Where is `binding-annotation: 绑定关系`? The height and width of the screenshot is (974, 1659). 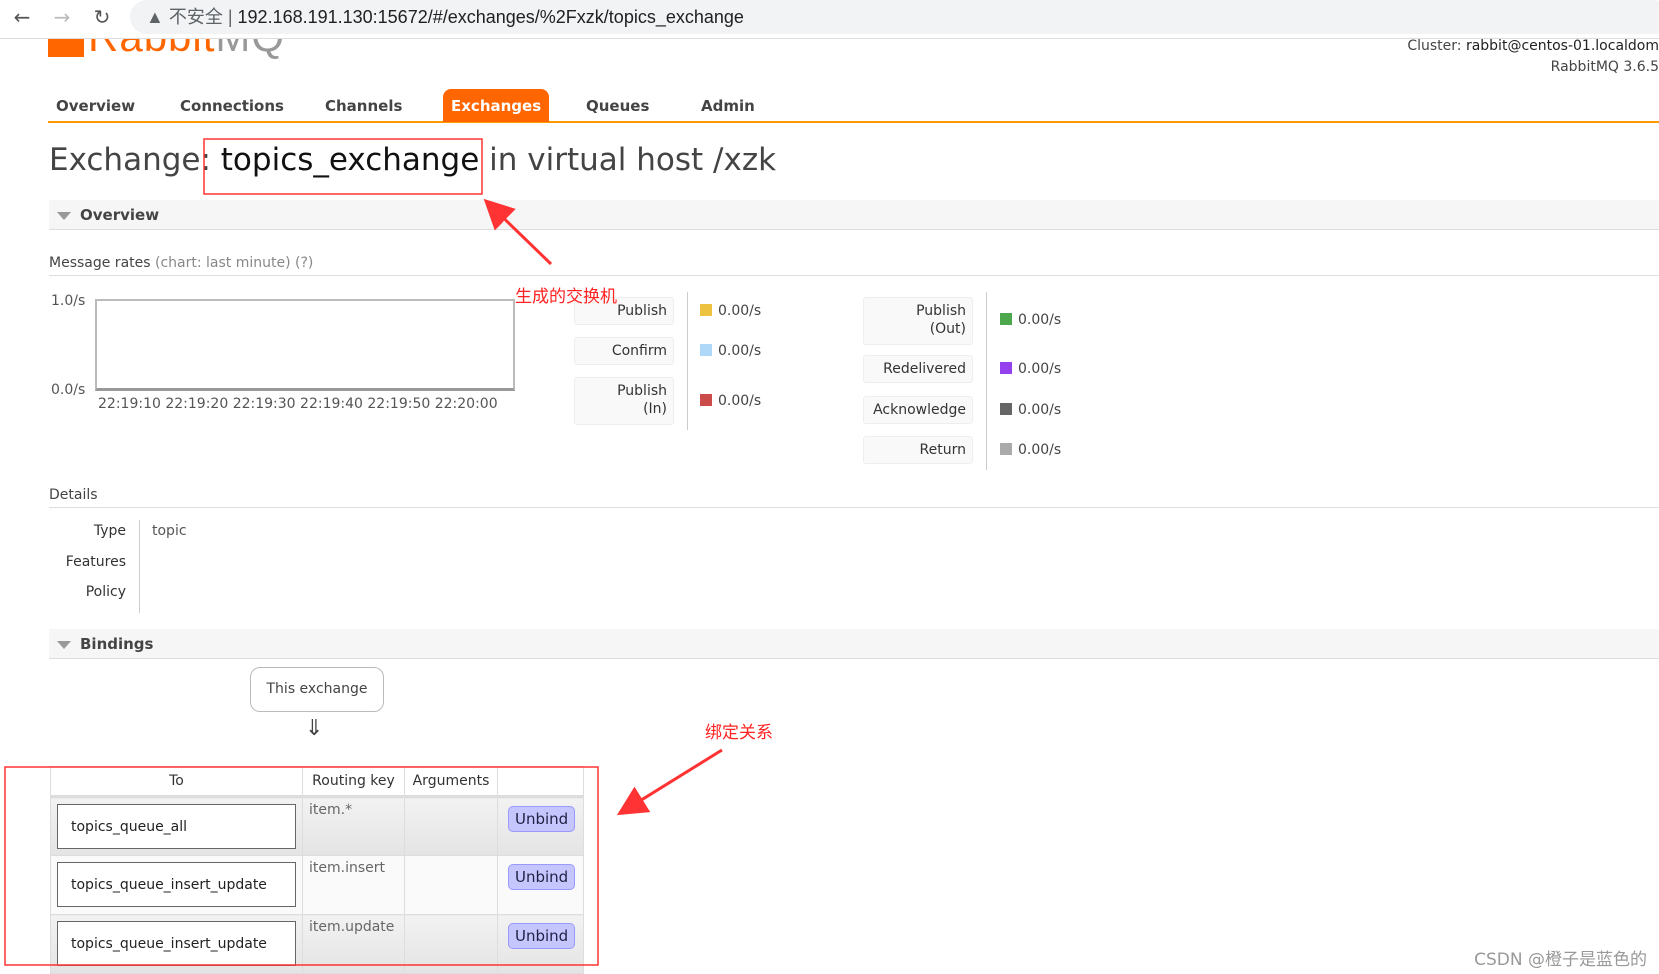
binding-annotation: 绑定关系 is located at coordinates (739, 733).